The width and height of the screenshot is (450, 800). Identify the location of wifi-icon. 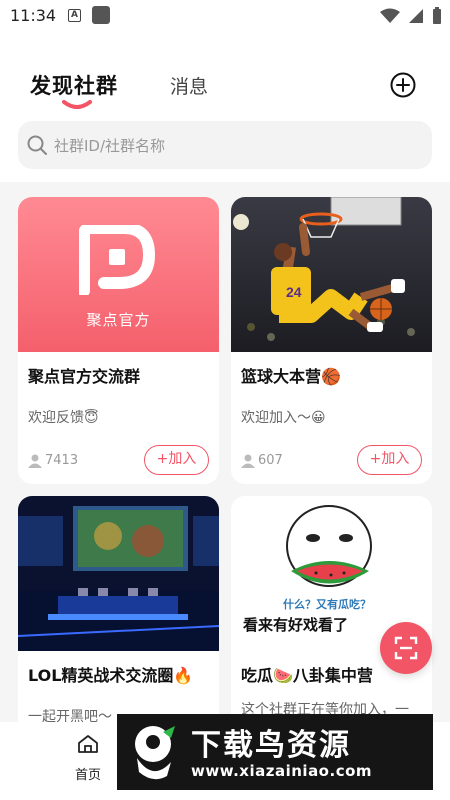
(390, 15).